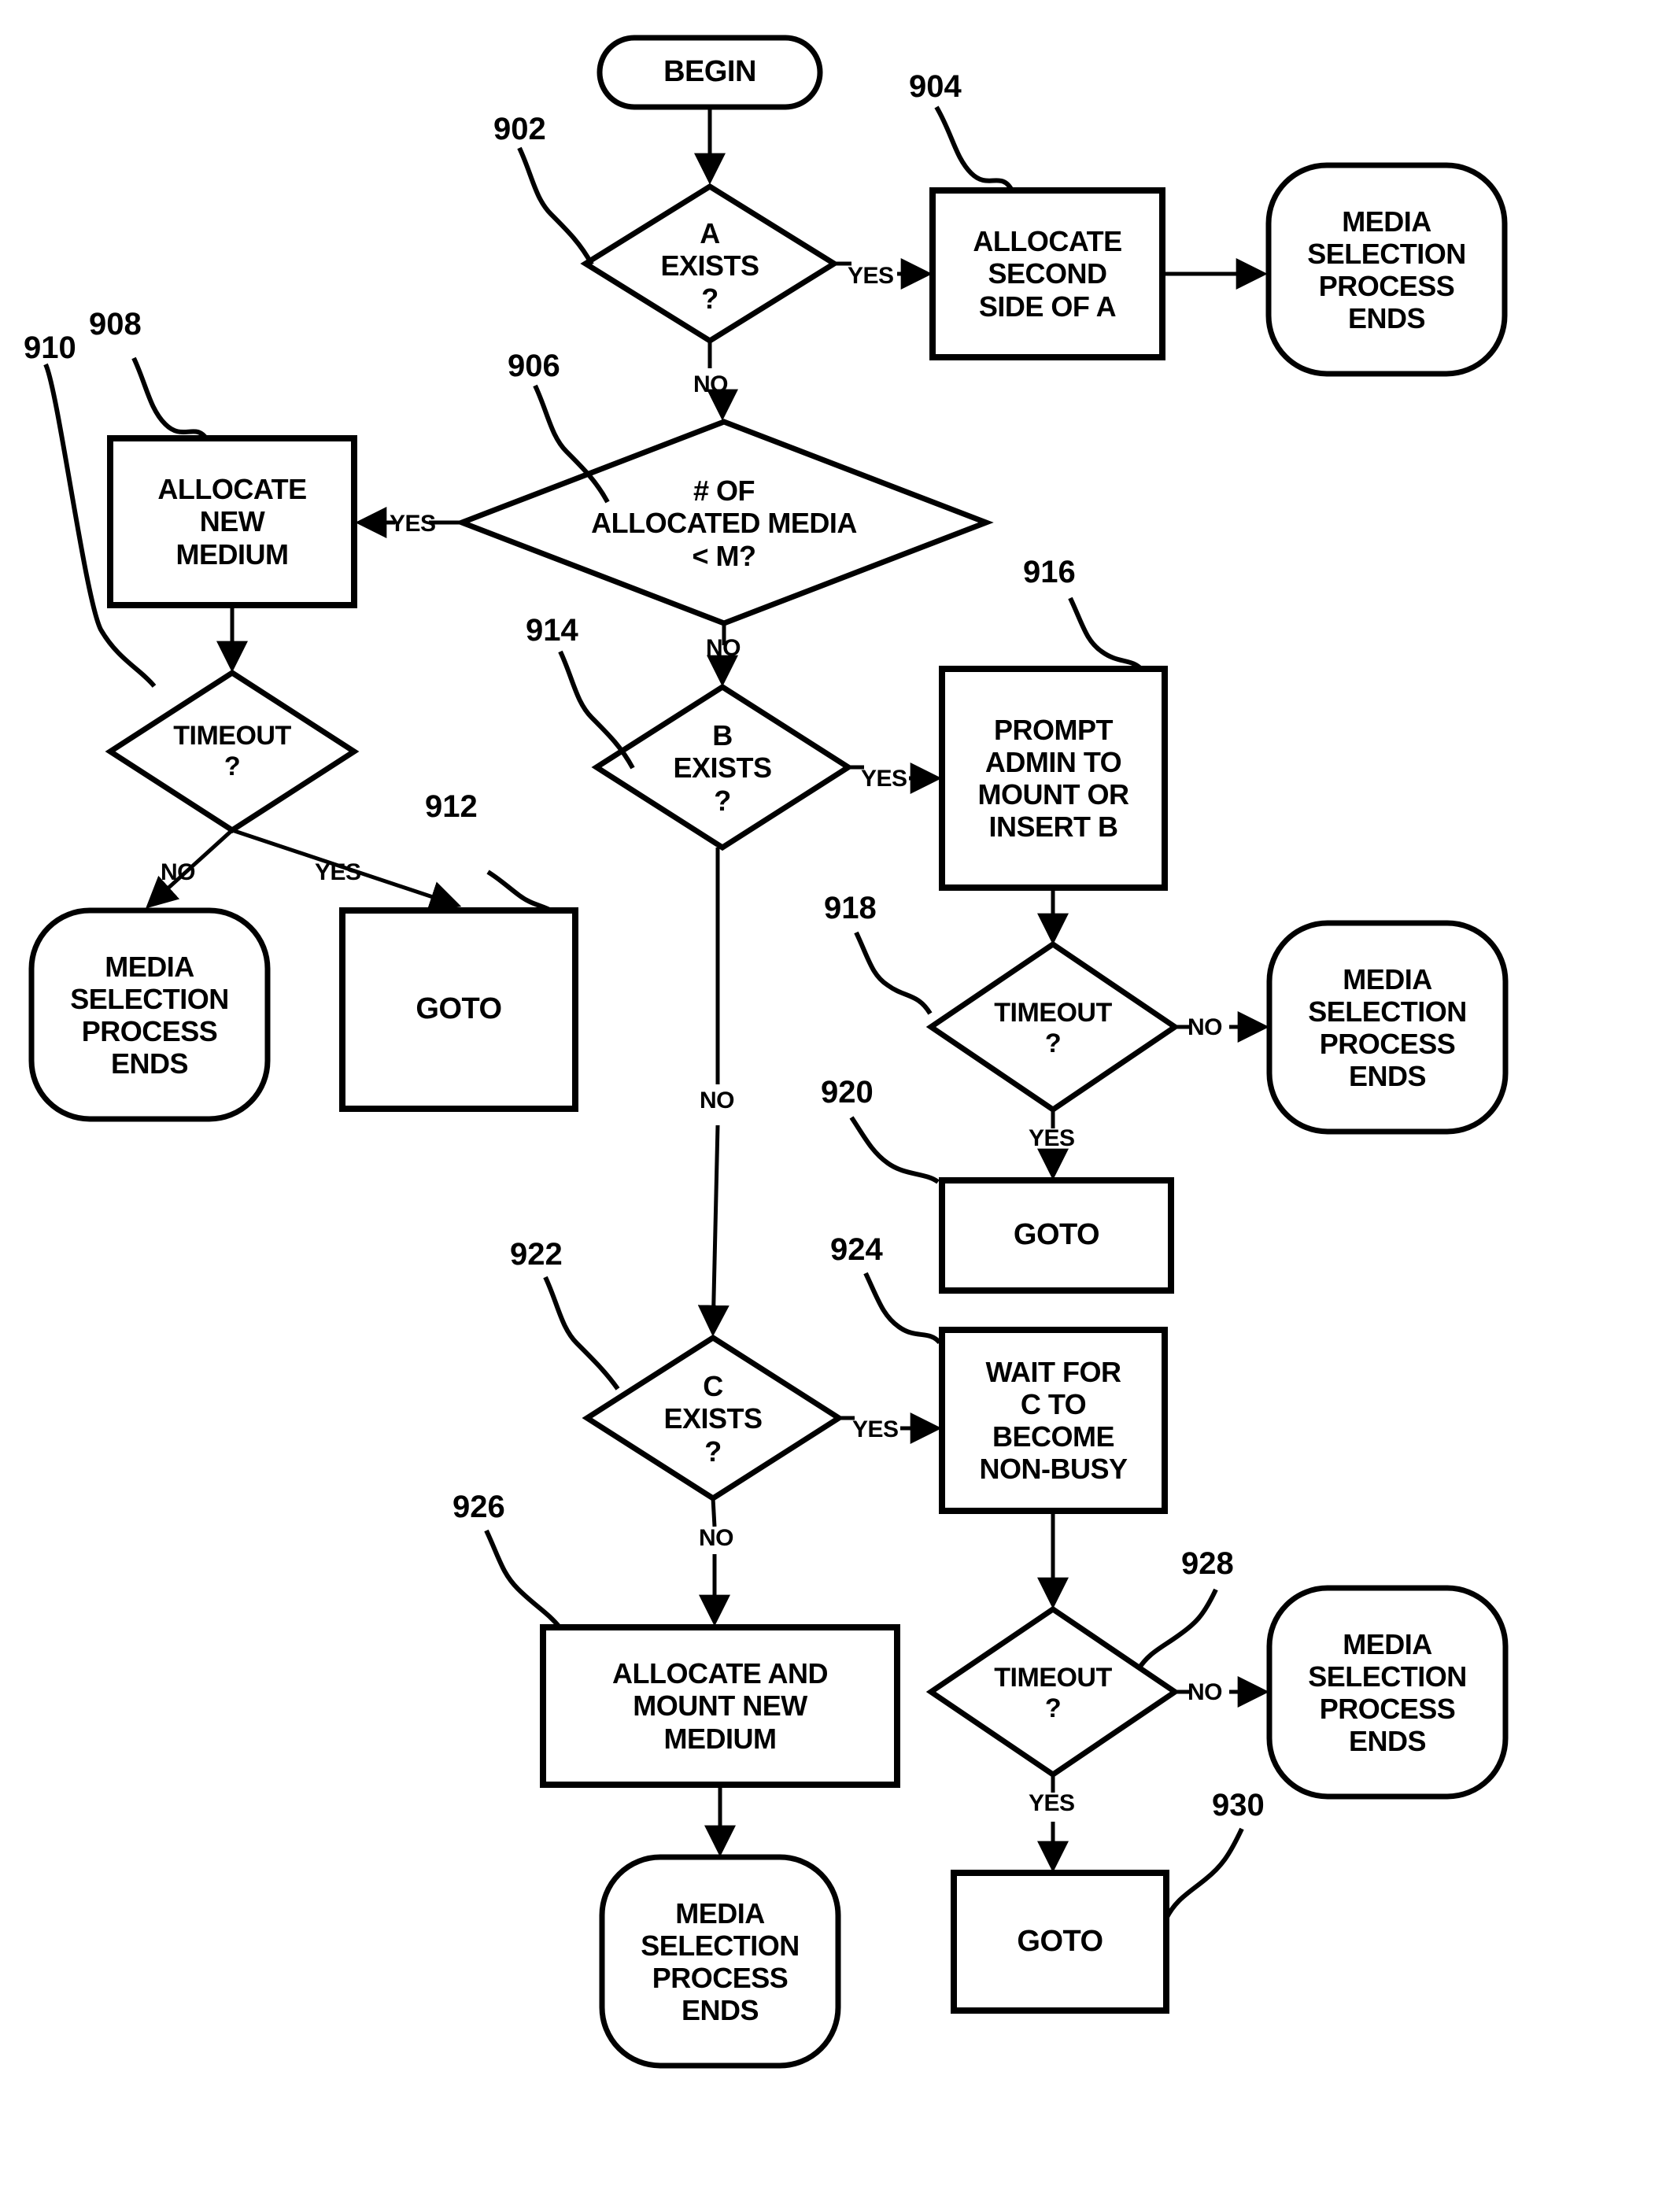  I want to click on reference-numeral-922: 922, so click(537, 1254).